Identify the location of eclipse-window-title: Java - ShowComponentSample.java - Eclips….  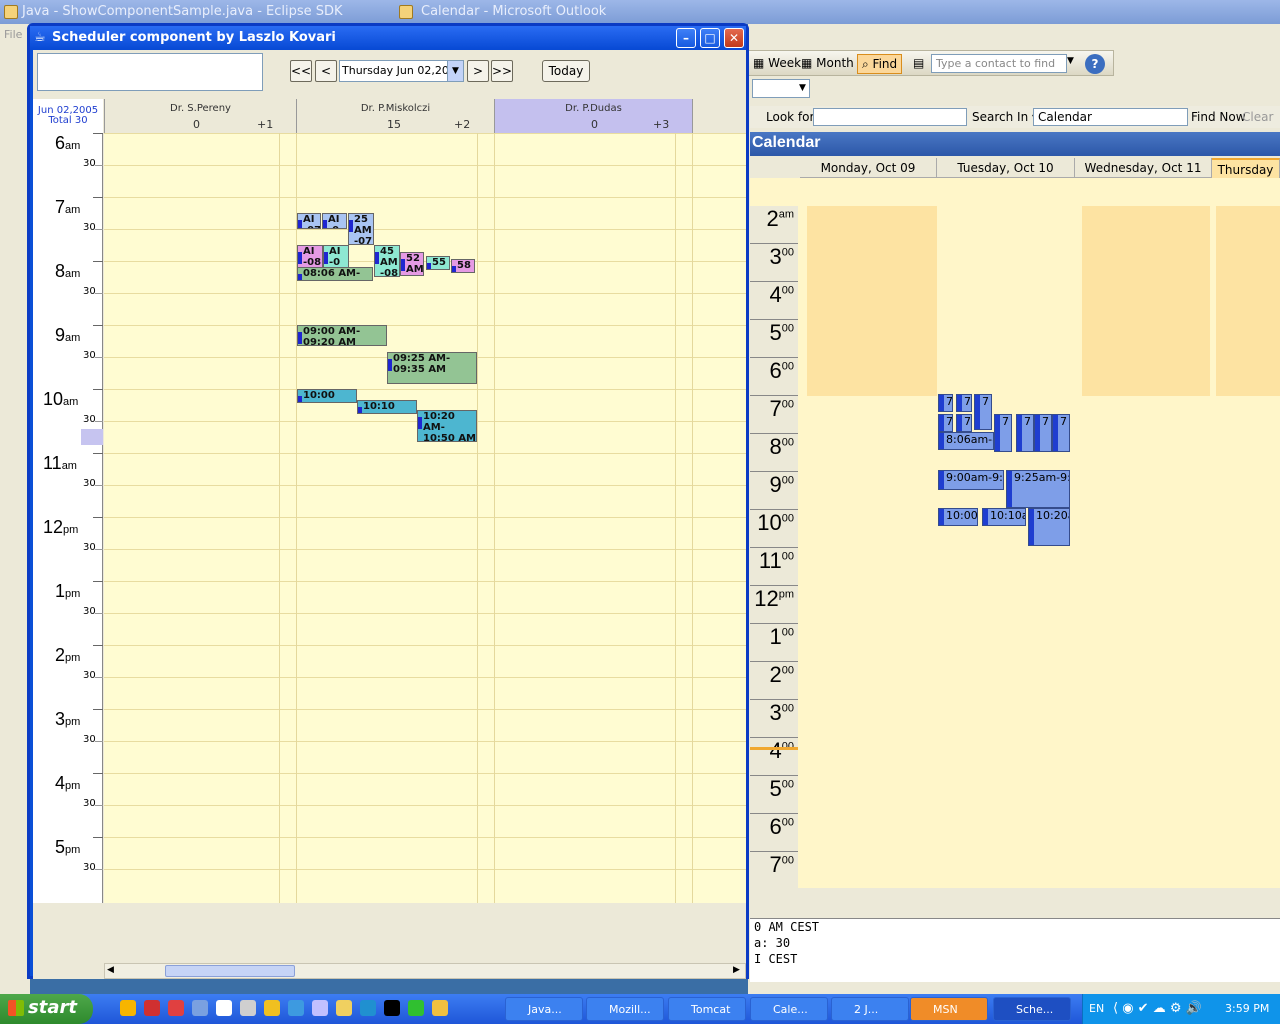
(197, 12).